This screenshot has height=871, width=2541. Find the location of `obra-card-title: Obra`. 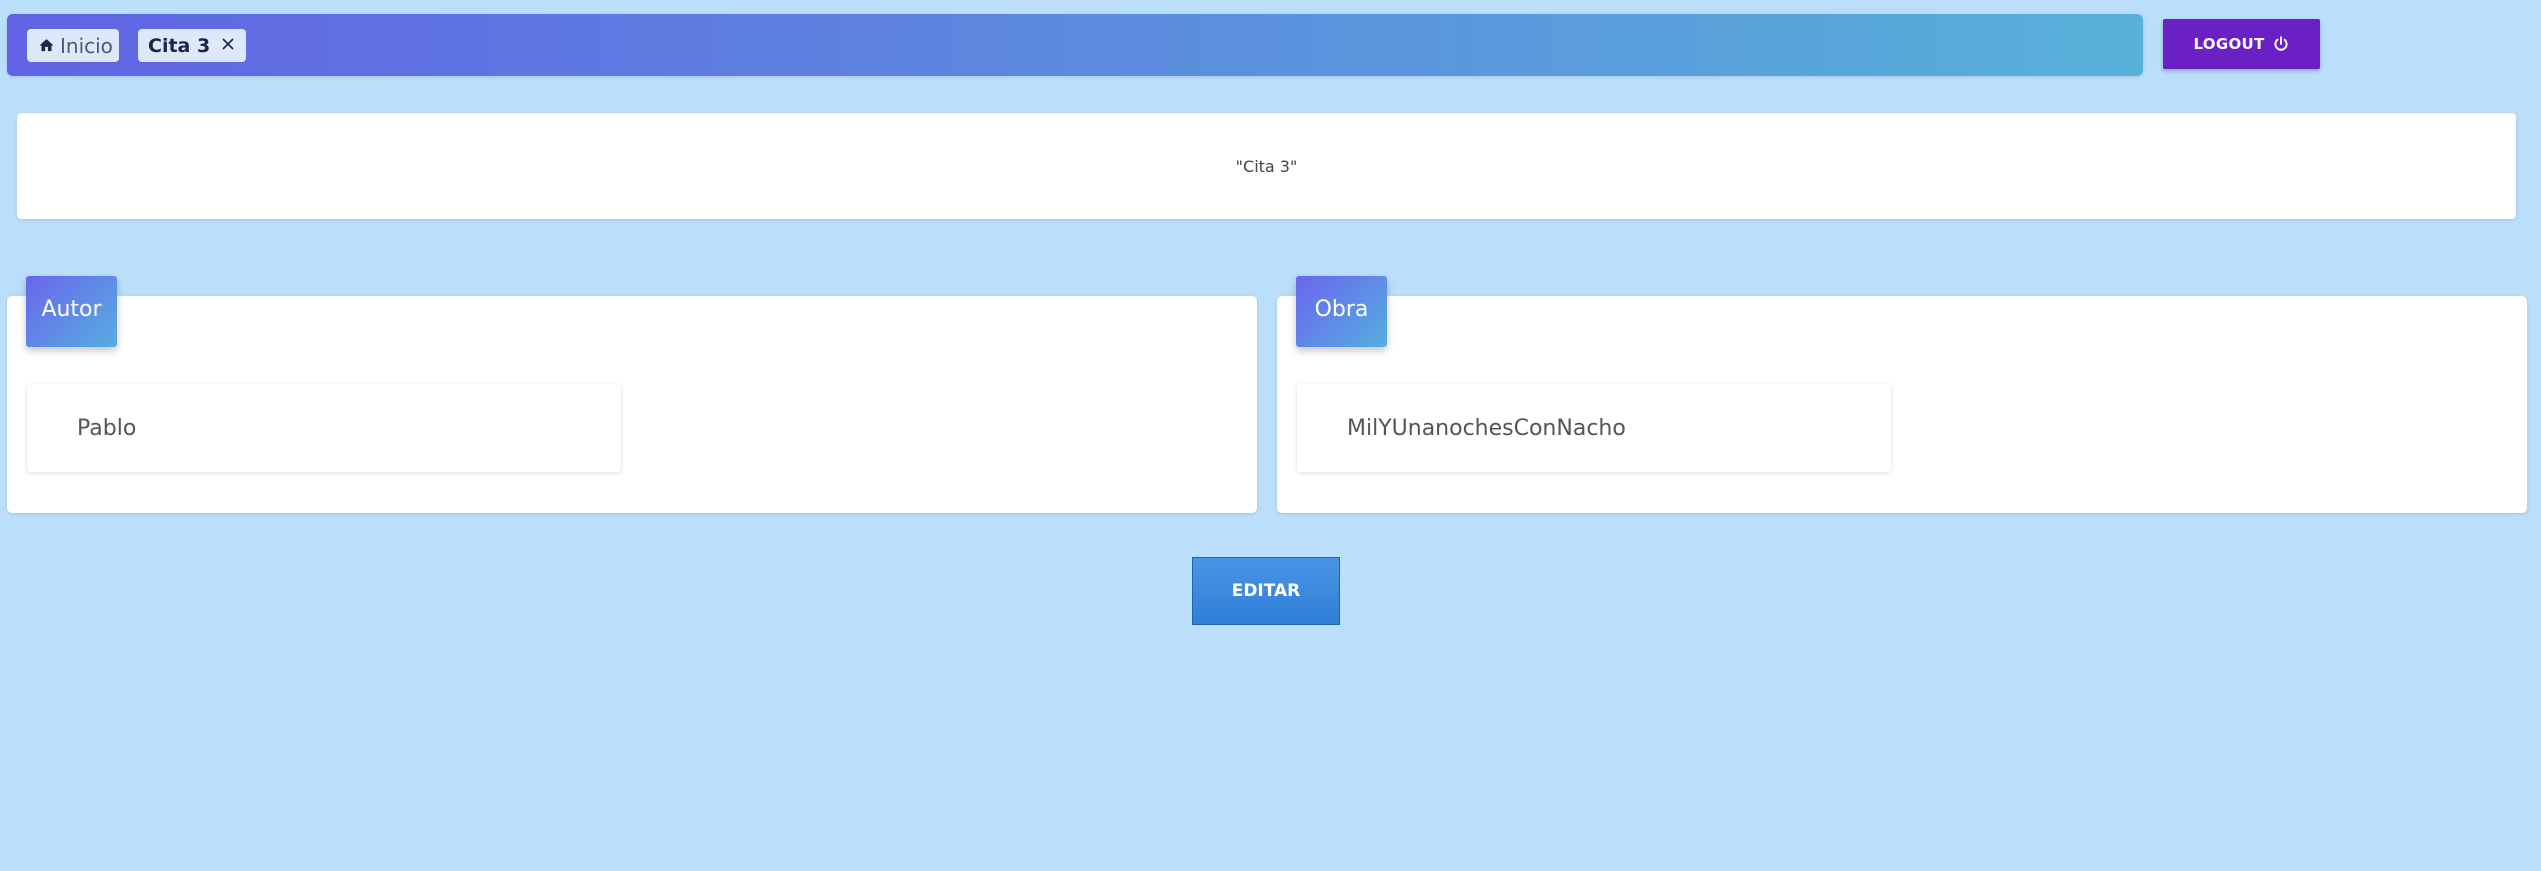

obra-card-title: Obra is located at coordinates (1341, 309).